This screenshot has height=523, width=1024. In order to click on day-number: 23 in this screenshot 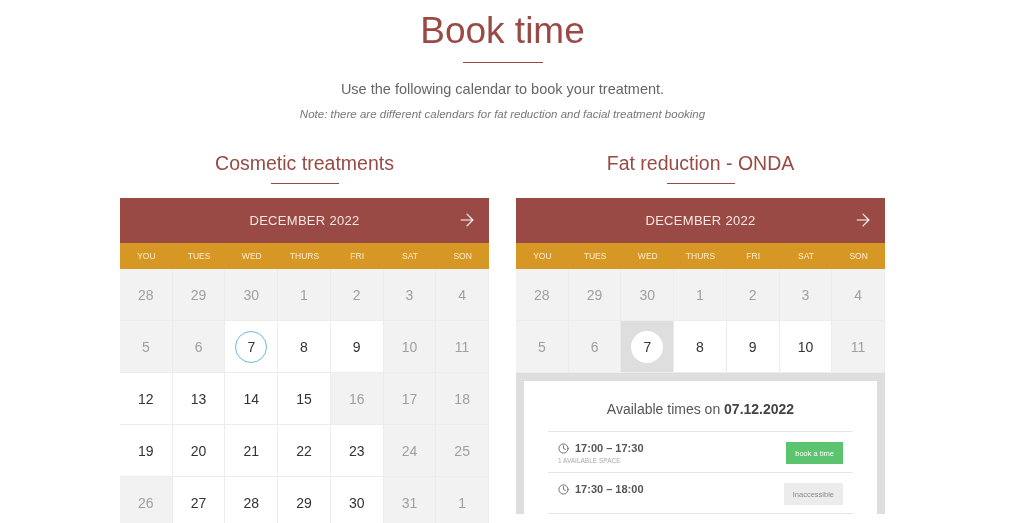, I will do `click(356, 451)`.